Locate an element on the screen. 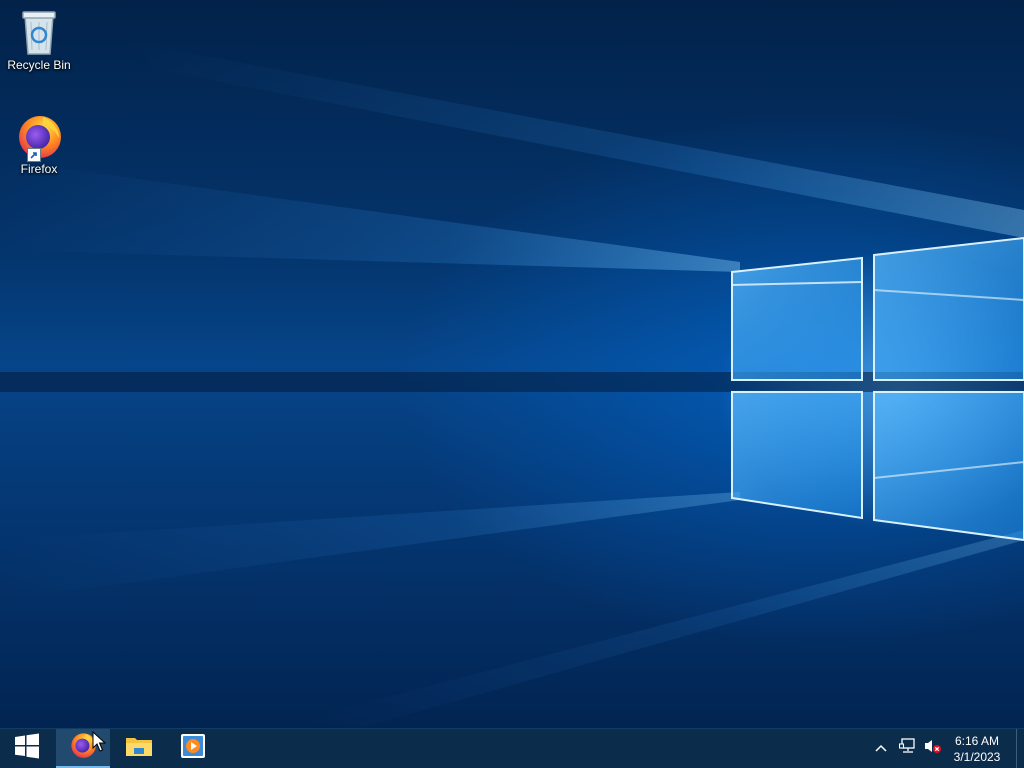 This screenshot has width=1024, height=768. taskbar: 6:16 AM 3/1/2023 is located at coordinates (512, 748).